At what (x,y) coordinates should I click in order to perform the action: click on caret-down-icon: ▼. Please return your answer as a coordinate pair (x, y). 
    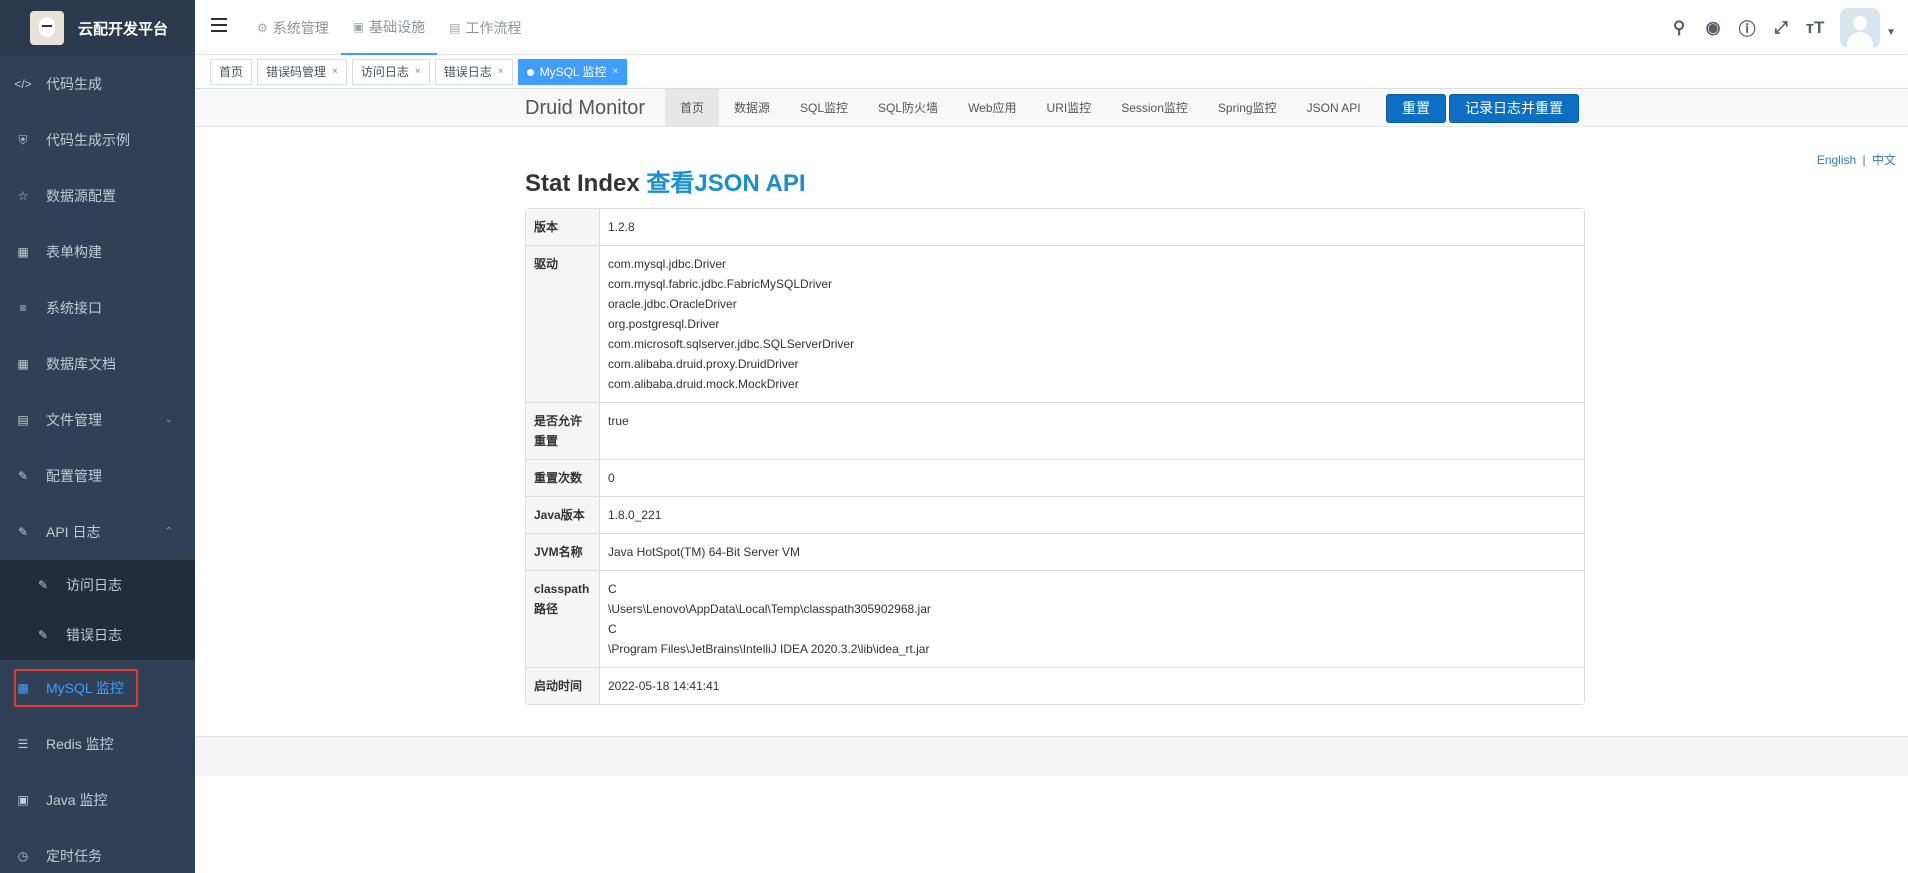
    Looking at the image, I should click on (1891, 32).